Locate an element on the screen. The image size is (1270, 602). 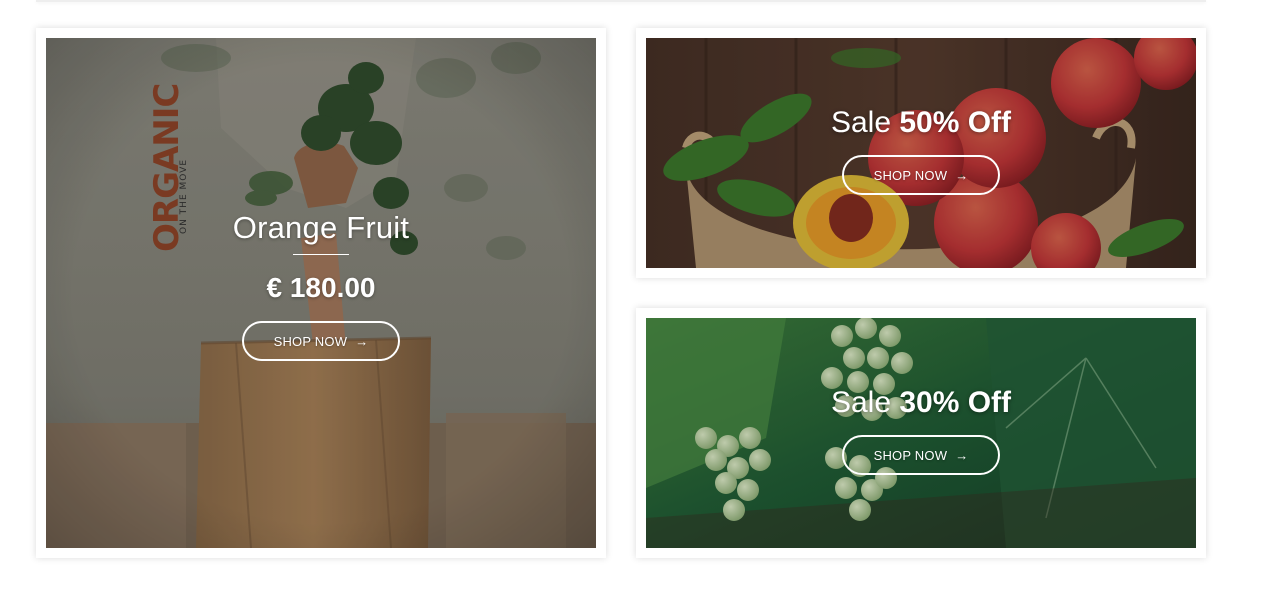
top-divider is located at coordinates (621, 1).